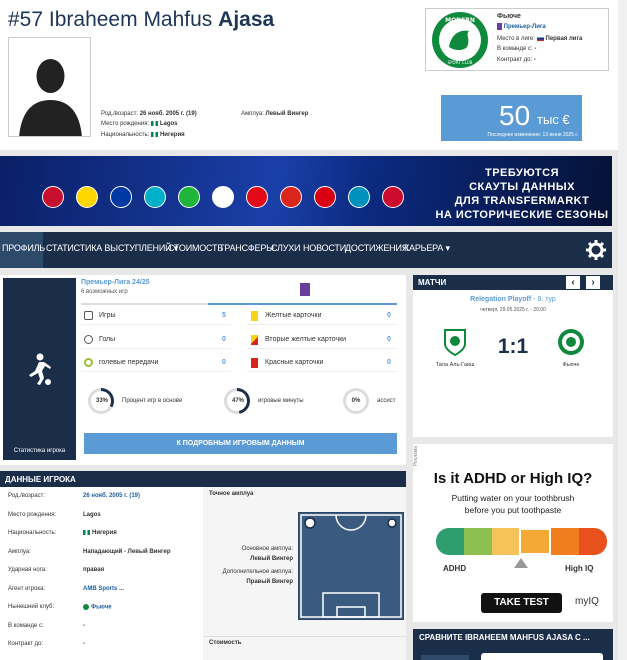  Describe the element at coordinates (254, 340) in the screenshot. I see `second-yellow-card-icon` at that location.